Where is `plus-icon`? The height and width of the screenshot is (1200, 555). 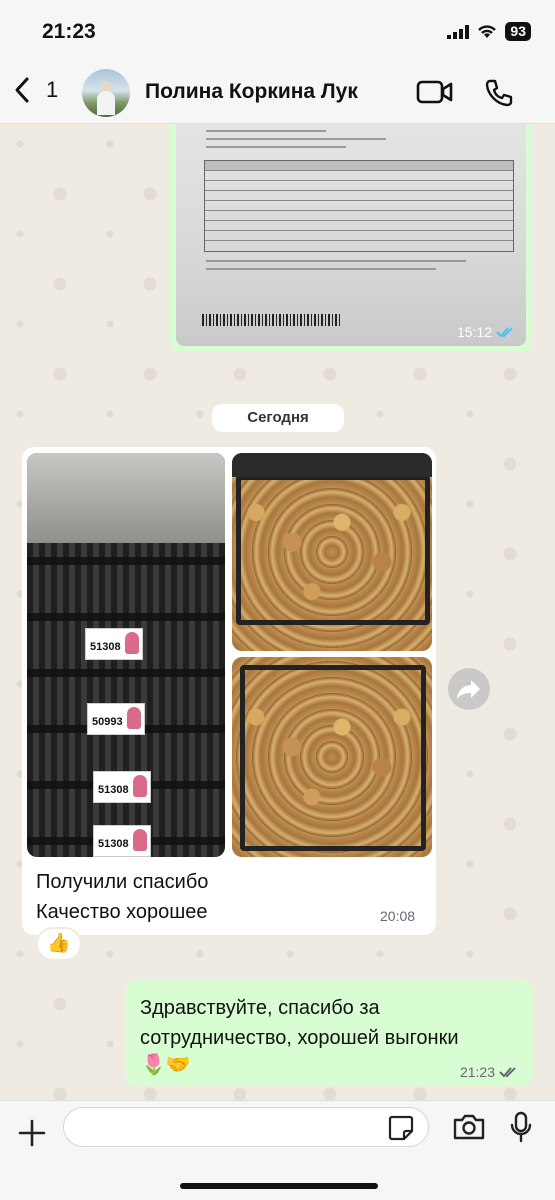
plus-icon is located at coordinates (32, 1133).